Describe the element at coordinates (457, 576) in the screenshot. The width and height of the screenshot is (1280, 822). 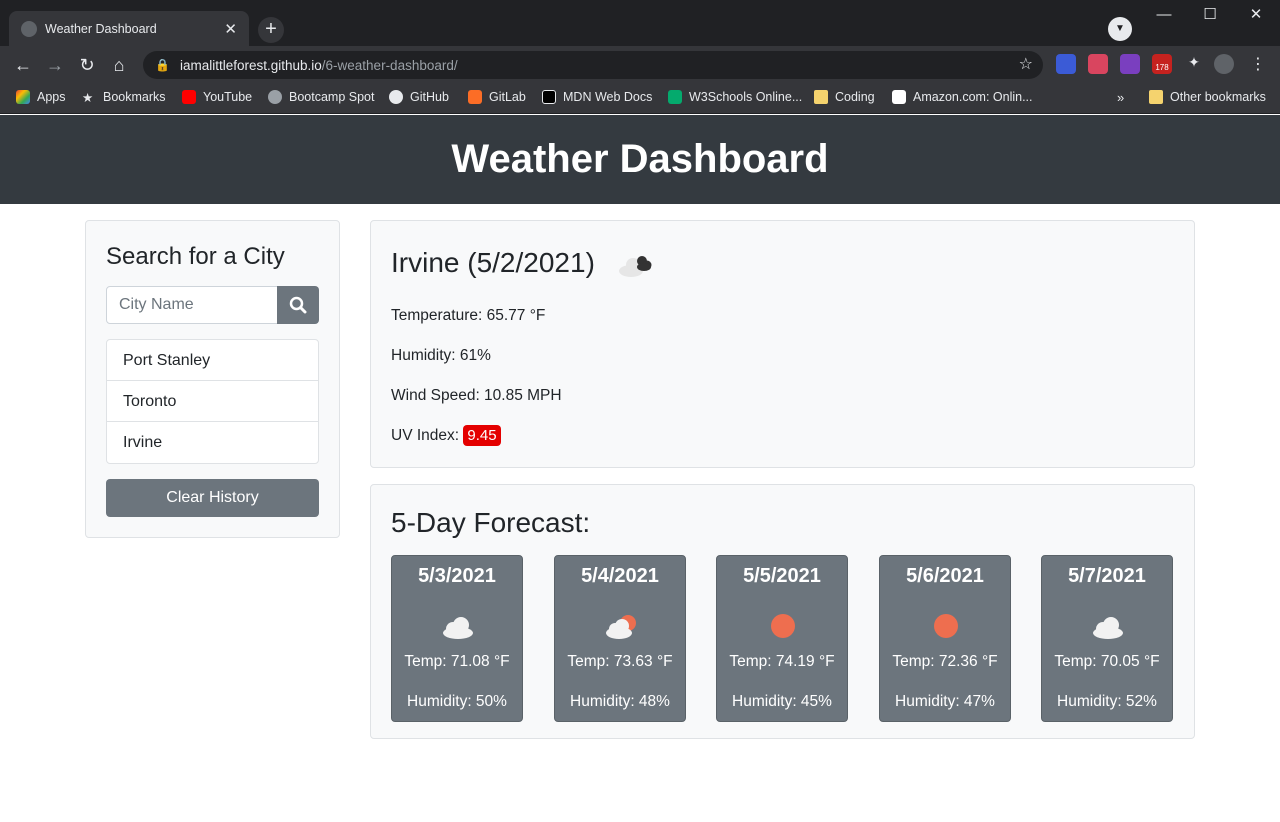
I see `forecast-date: 5/3/2021` at that location.